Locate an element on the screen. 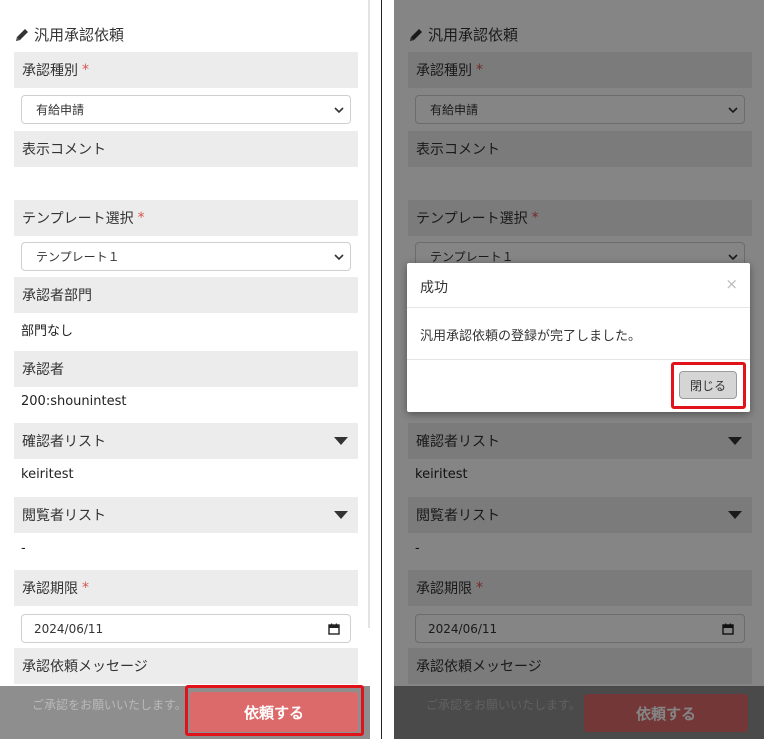 Image resolution: width=764 pixels, height=739 pixels. confirmer-list-value: keiritest is located at coordinates (47, 474).